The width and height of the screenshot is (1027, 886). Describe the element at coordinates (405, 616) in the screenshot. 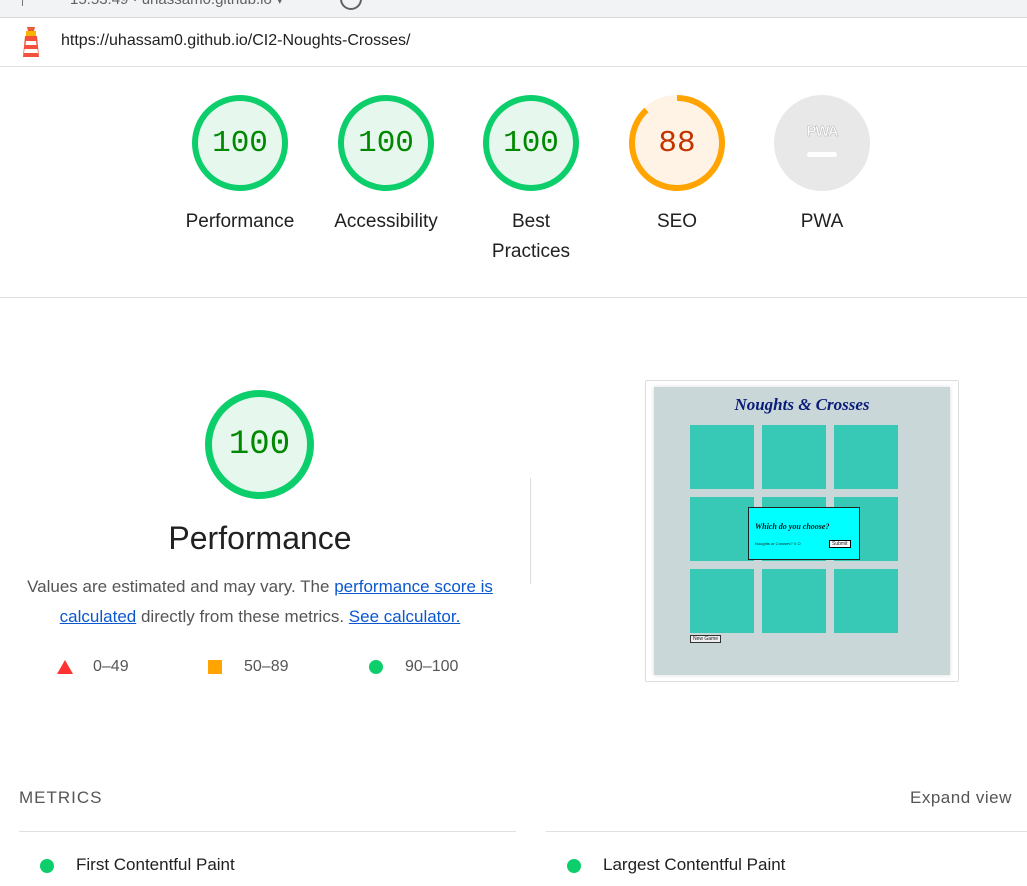

I see `see-calculator-link: See calculator.` at that location.